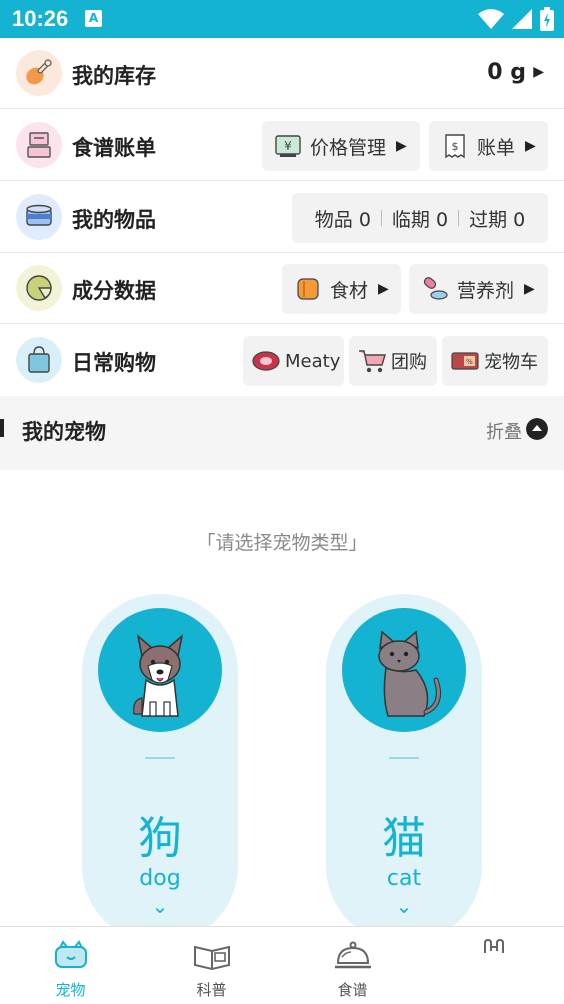 The width and height of the screenshot is (564, 1004). I want to click on cloche-icon, so click(352, 955).